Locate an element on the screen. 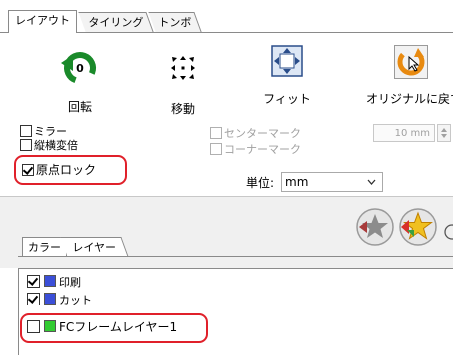 Image resolution: width=453 pixels, height=355 pixels. unit-select: mm is located at coordinates (332, 182).